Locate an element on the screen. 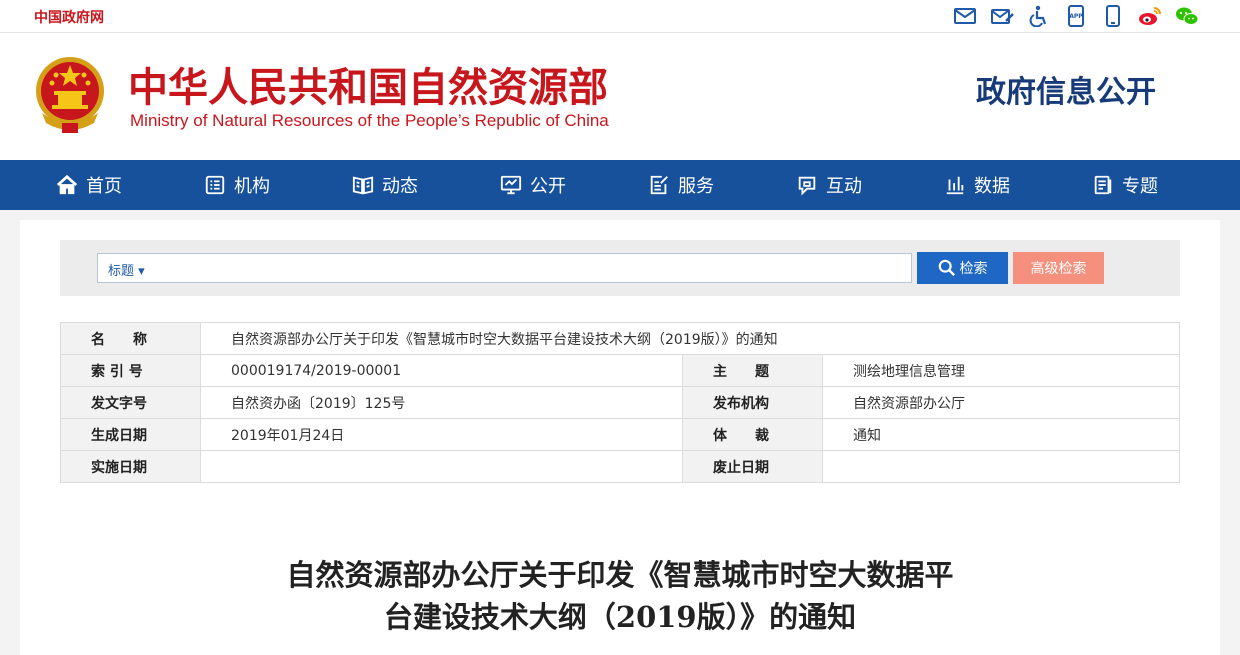 Image resolution: width=1240 pixels, height=655 pixels. search-button: 检索 is located at coordinates (962, 268).